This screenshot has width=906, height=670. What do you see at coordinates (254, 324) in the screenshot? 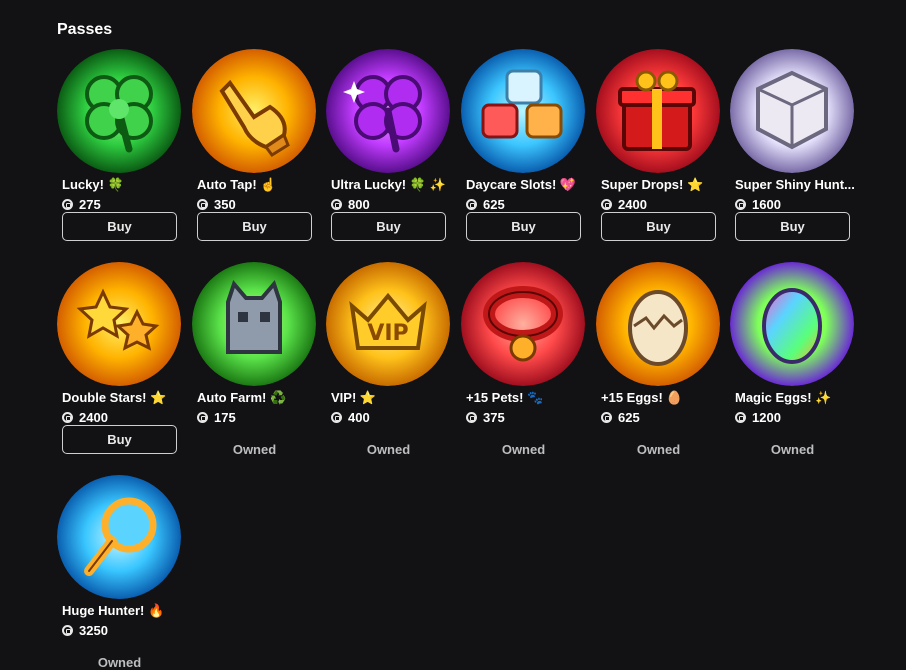
I see `cat-icon` at bounding box center [254, 324].